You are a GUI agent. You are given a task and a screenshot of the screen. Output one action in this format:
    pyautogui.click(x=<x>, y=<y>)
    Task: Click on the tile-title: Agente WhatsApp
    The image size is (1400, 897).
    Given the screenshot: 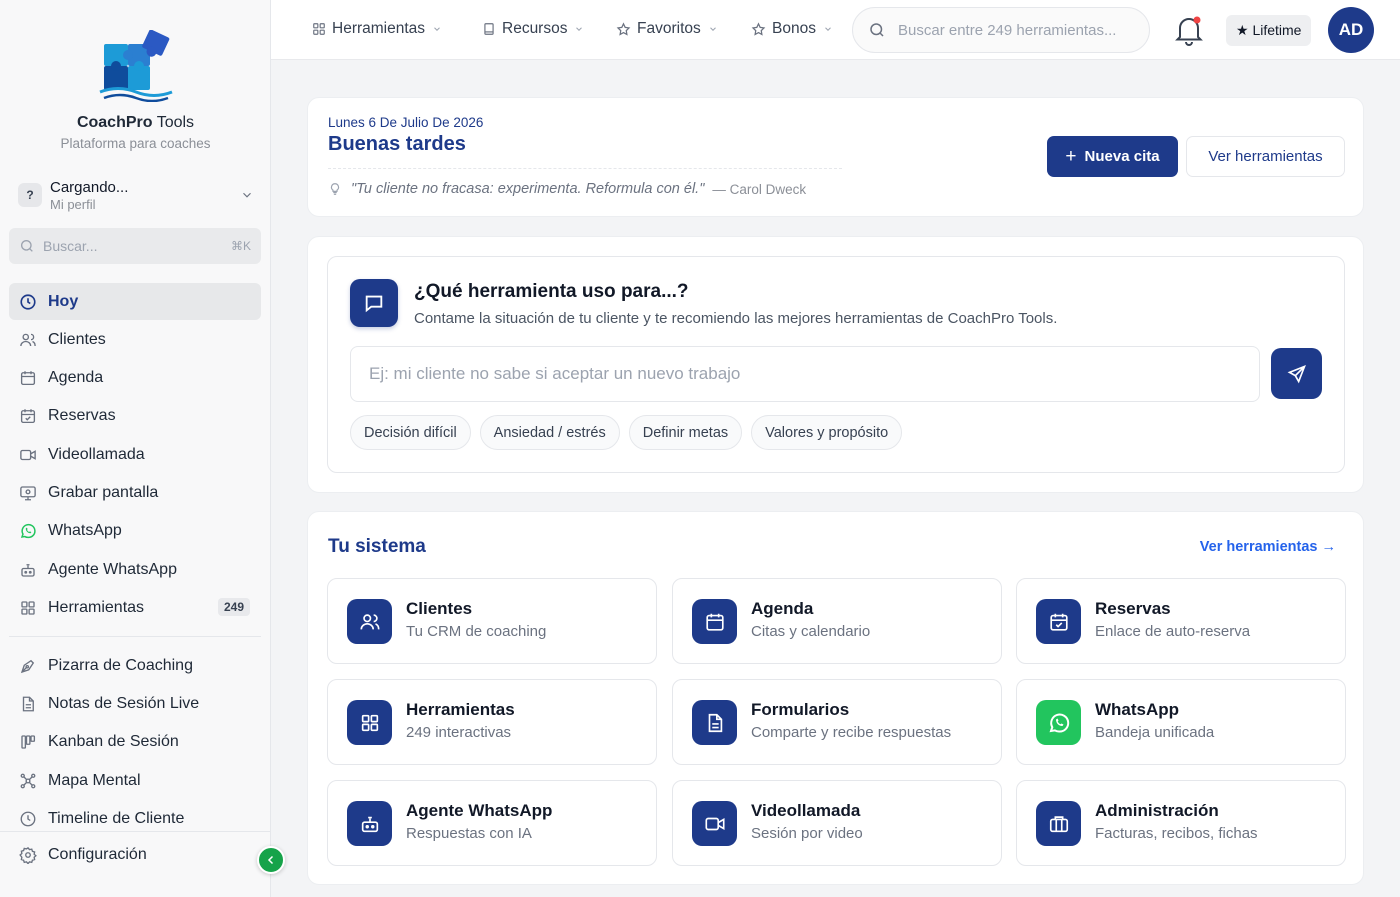 What is the action you would take?
    pyautogui.click(x=479, y=810)
    